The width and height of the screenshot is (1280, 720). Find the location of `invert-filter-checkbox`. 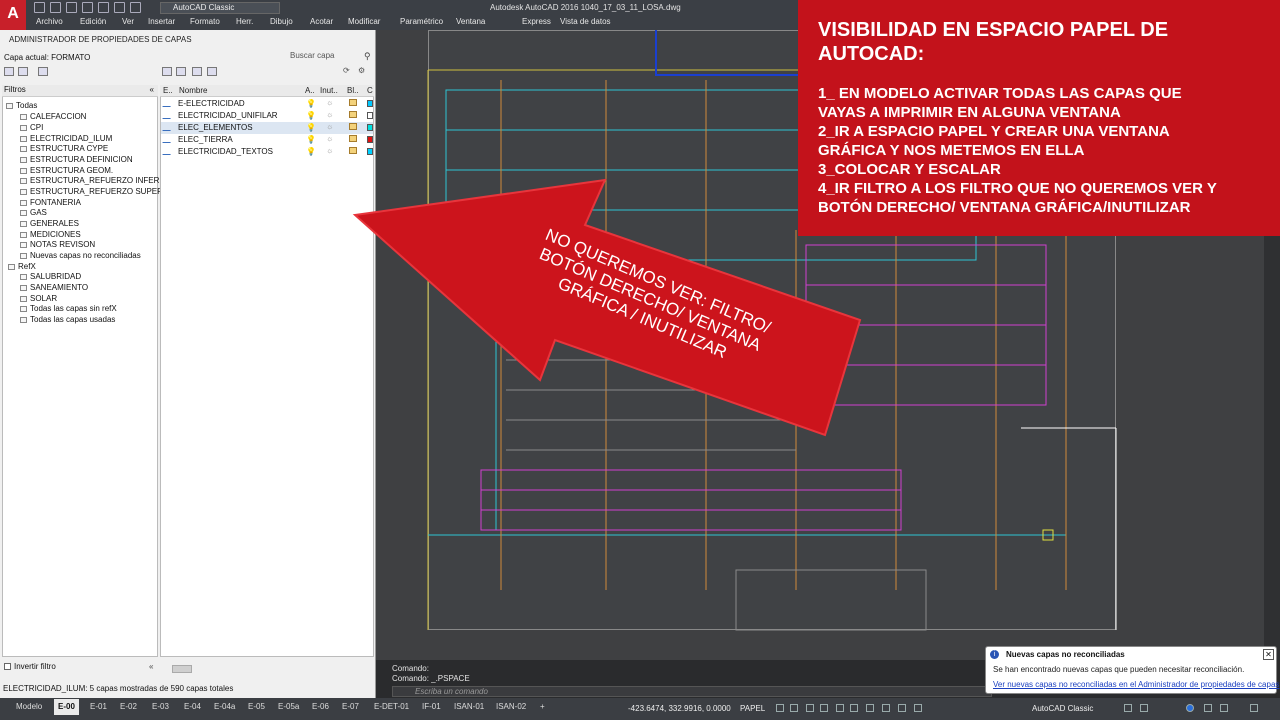

invert-filter-checkbox is located at coordinates (7, 666).